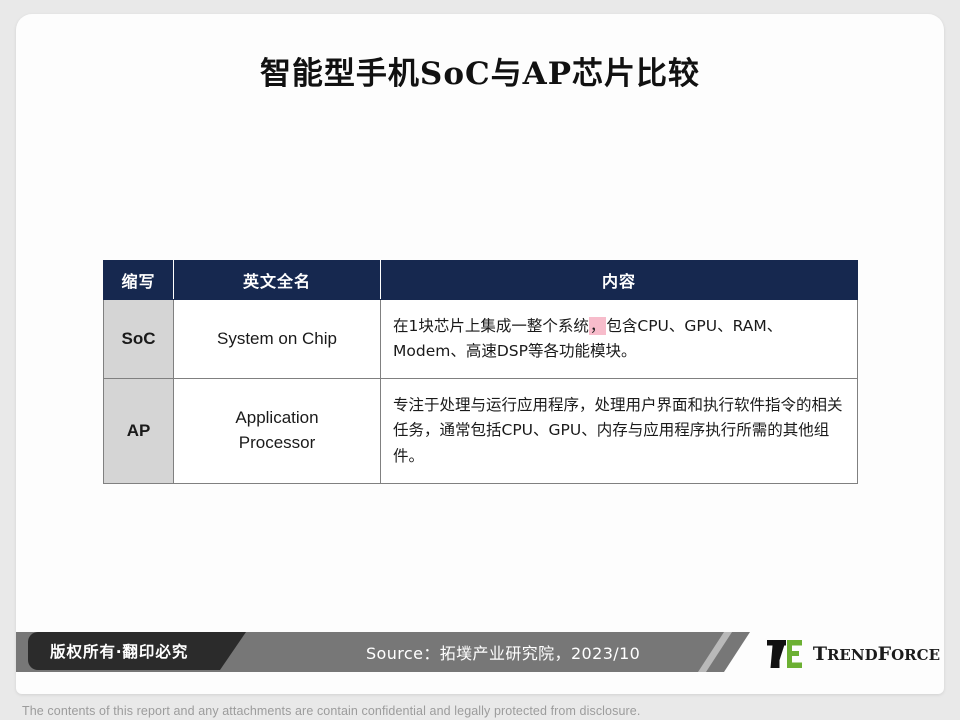 The width and height of the screenshot is (960, 720). Describe the element at coordinates (277, 431) in the screenshot. I see `cell-fullname-ap: Application Processor` at that location.